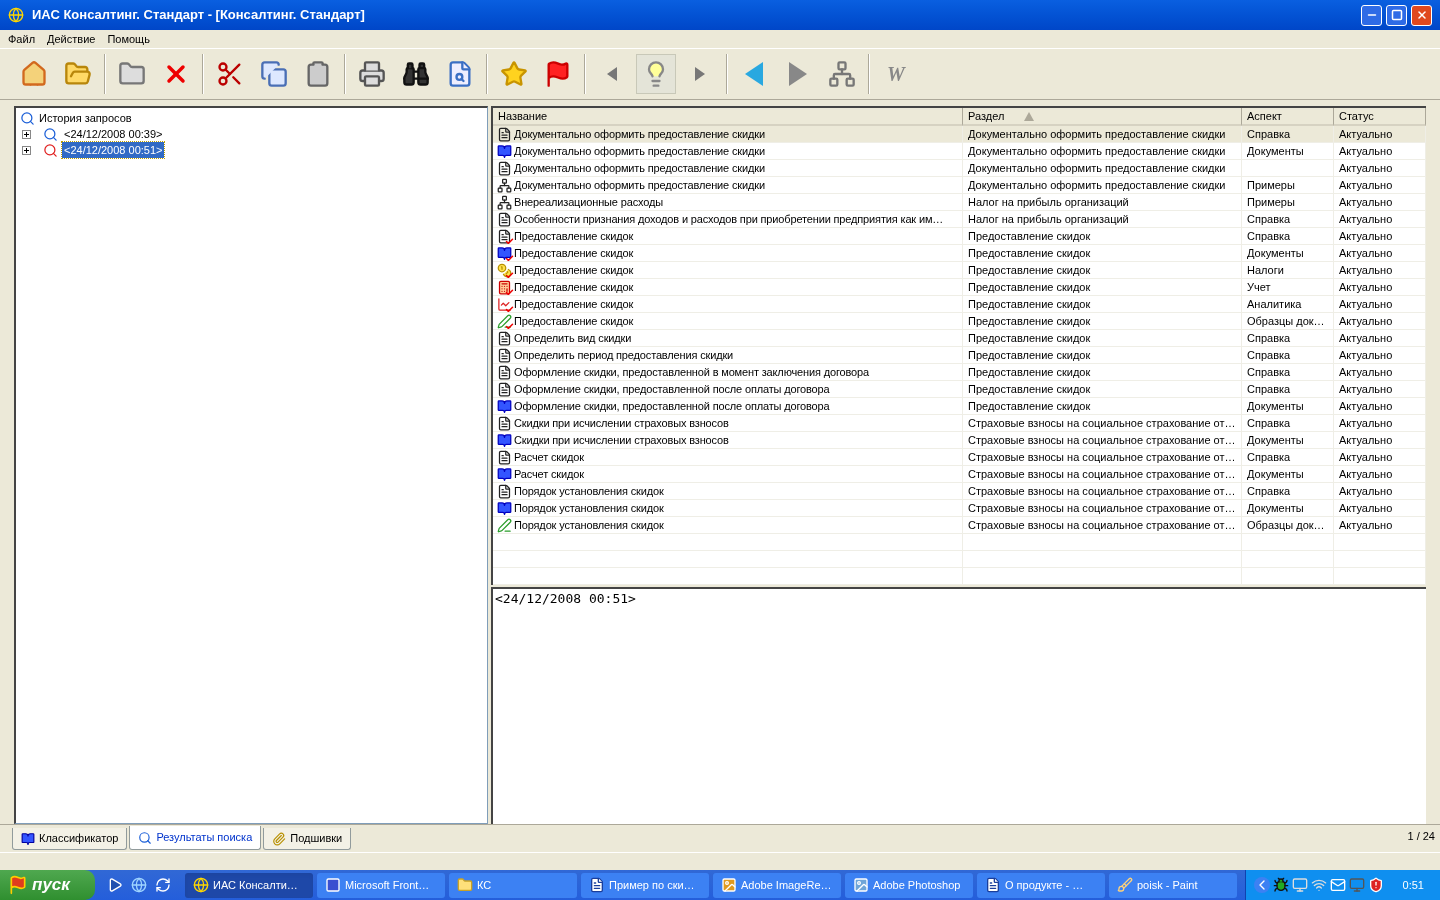 The width and height of the screenshot is (1440, 900). I want to click on column-header: Раздел, so click(1102, 117).